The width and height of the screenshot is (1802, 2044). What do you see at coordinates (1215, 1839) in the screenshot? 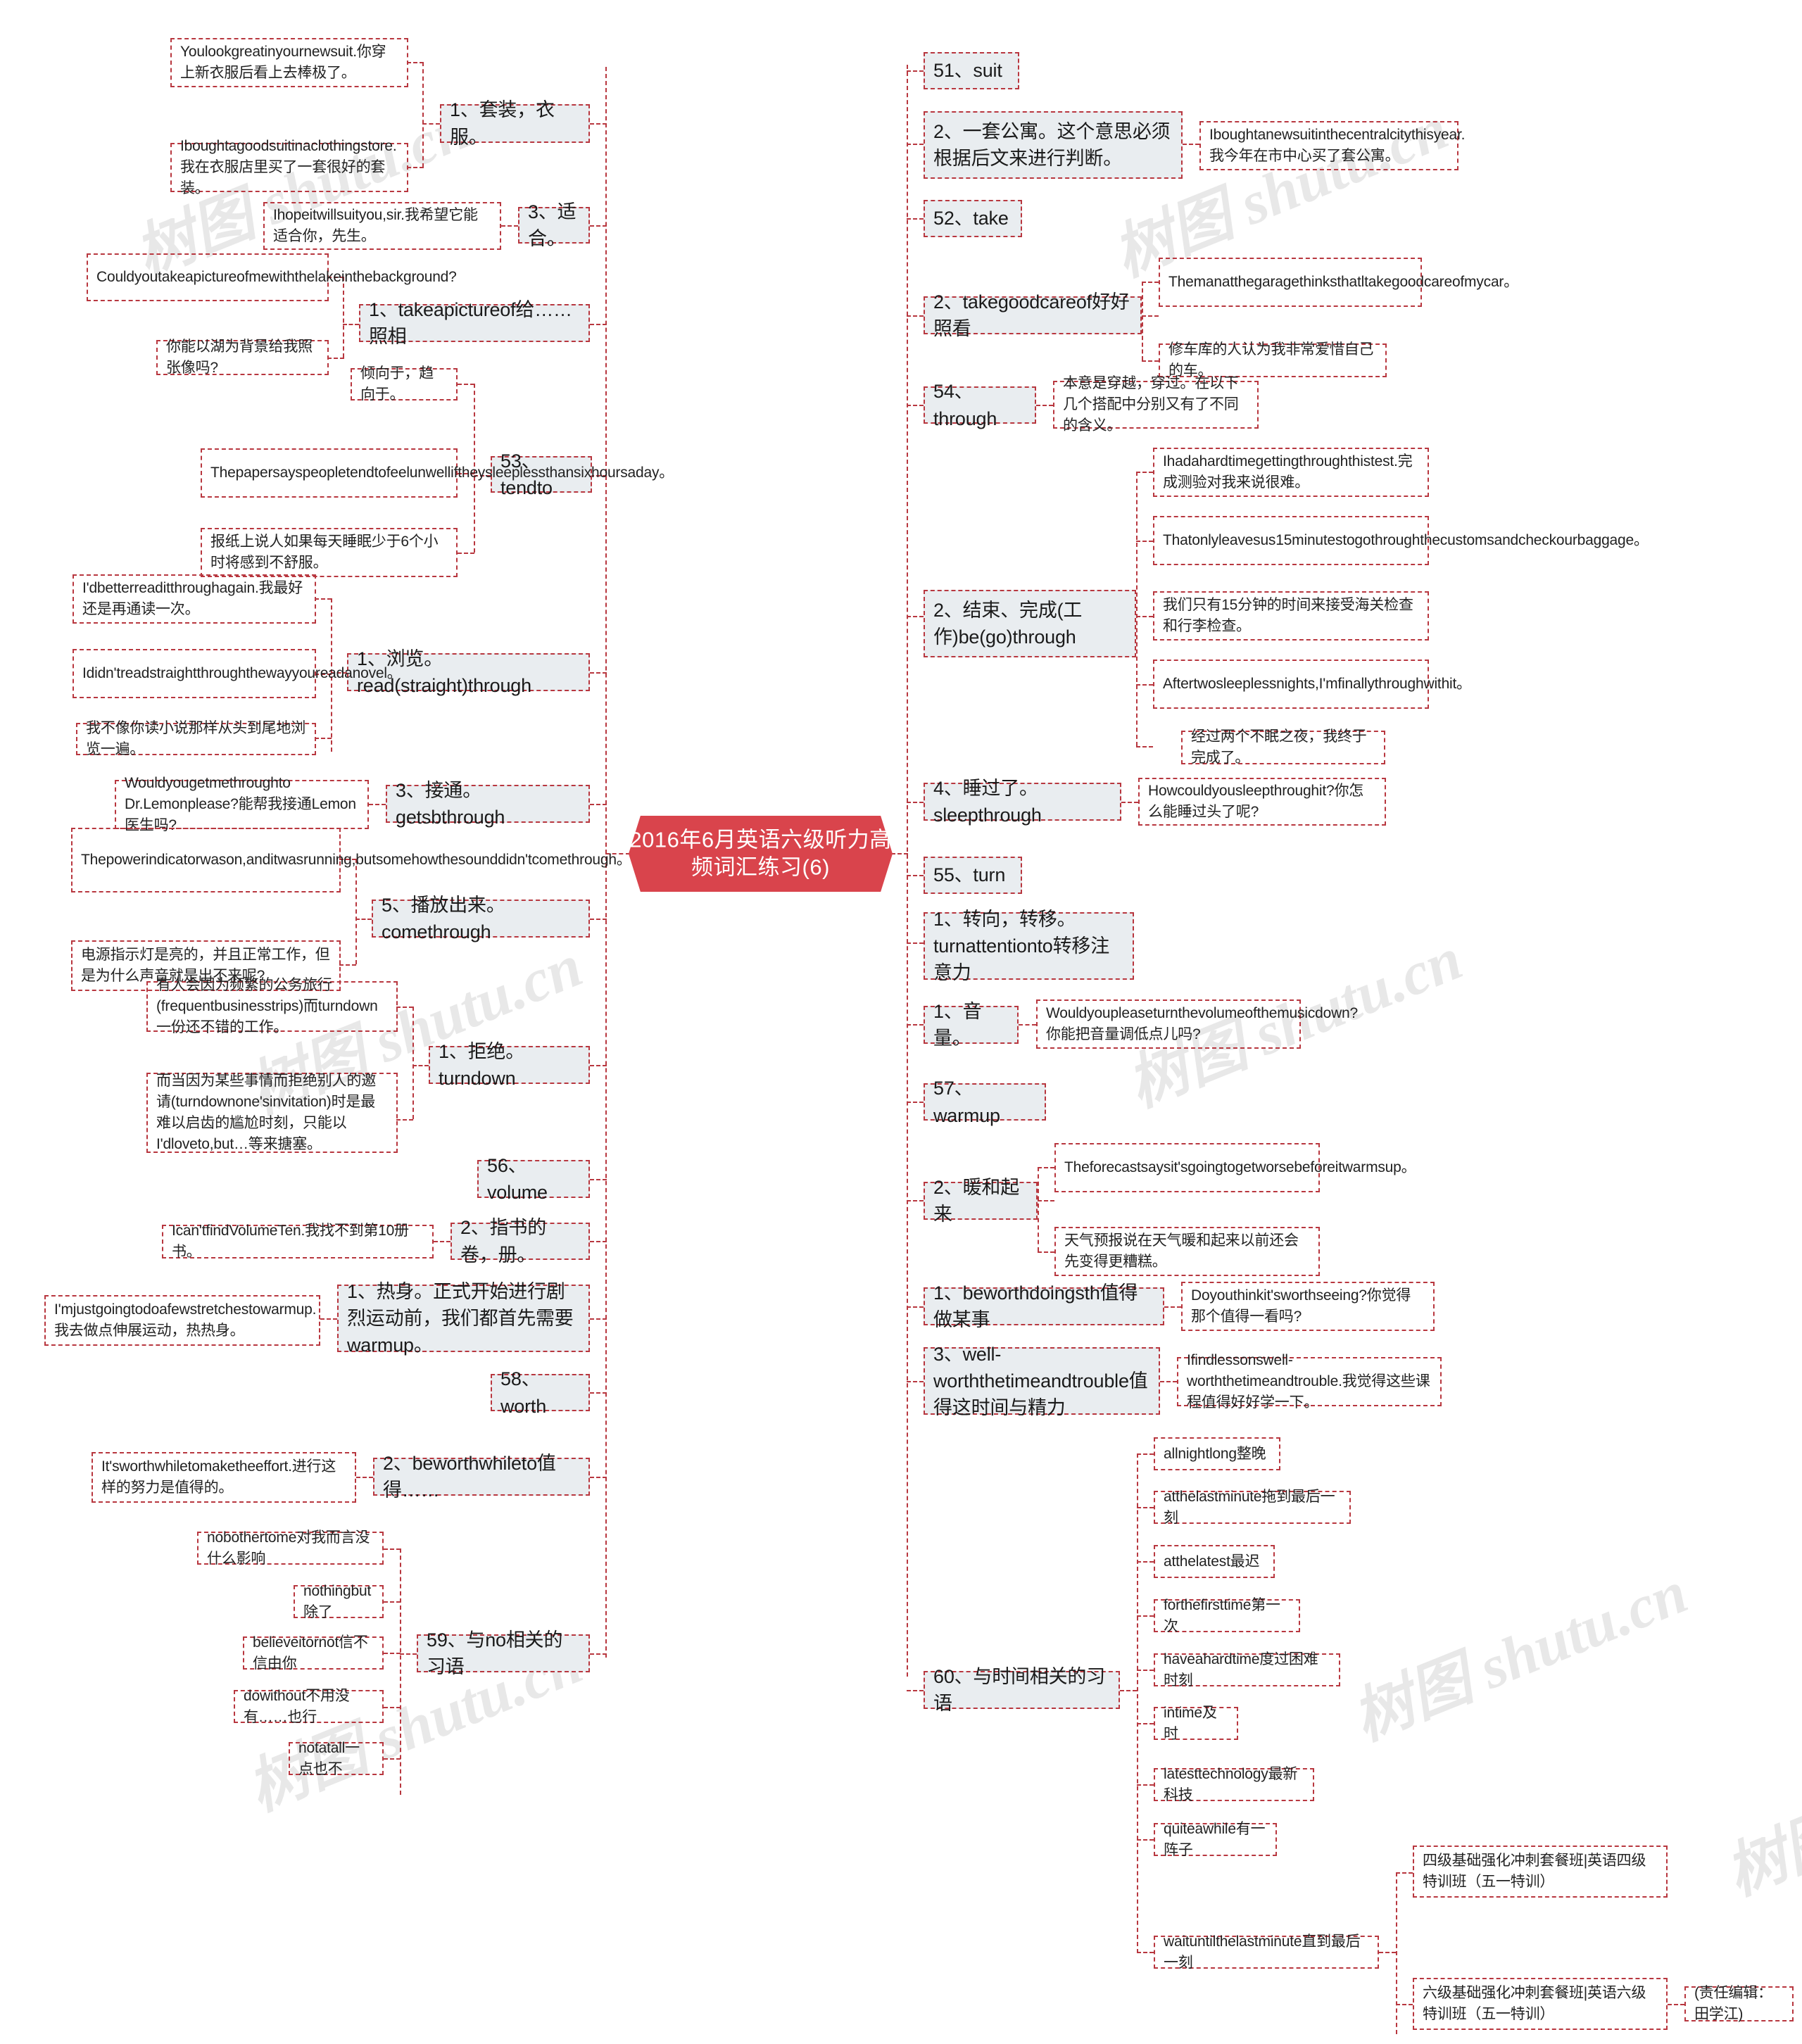
I see `node-time-idiom-8: quiteawhile有一阵子` at bounding box center [1215, 1839].